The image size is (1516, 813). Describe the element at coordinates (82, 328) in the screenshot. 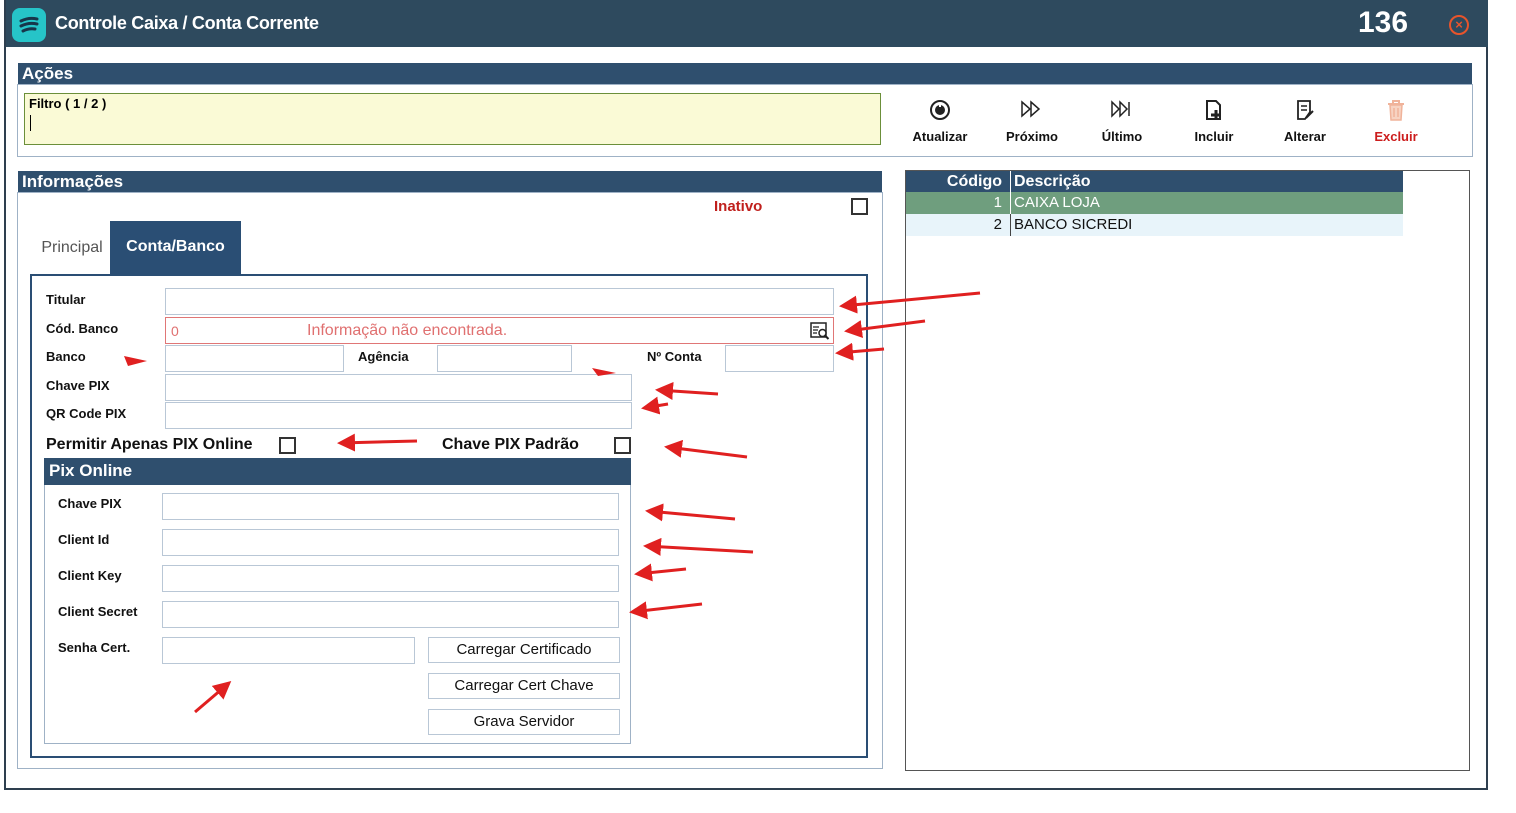

I see `cod-banco-label: Cód. Banco` at that location.